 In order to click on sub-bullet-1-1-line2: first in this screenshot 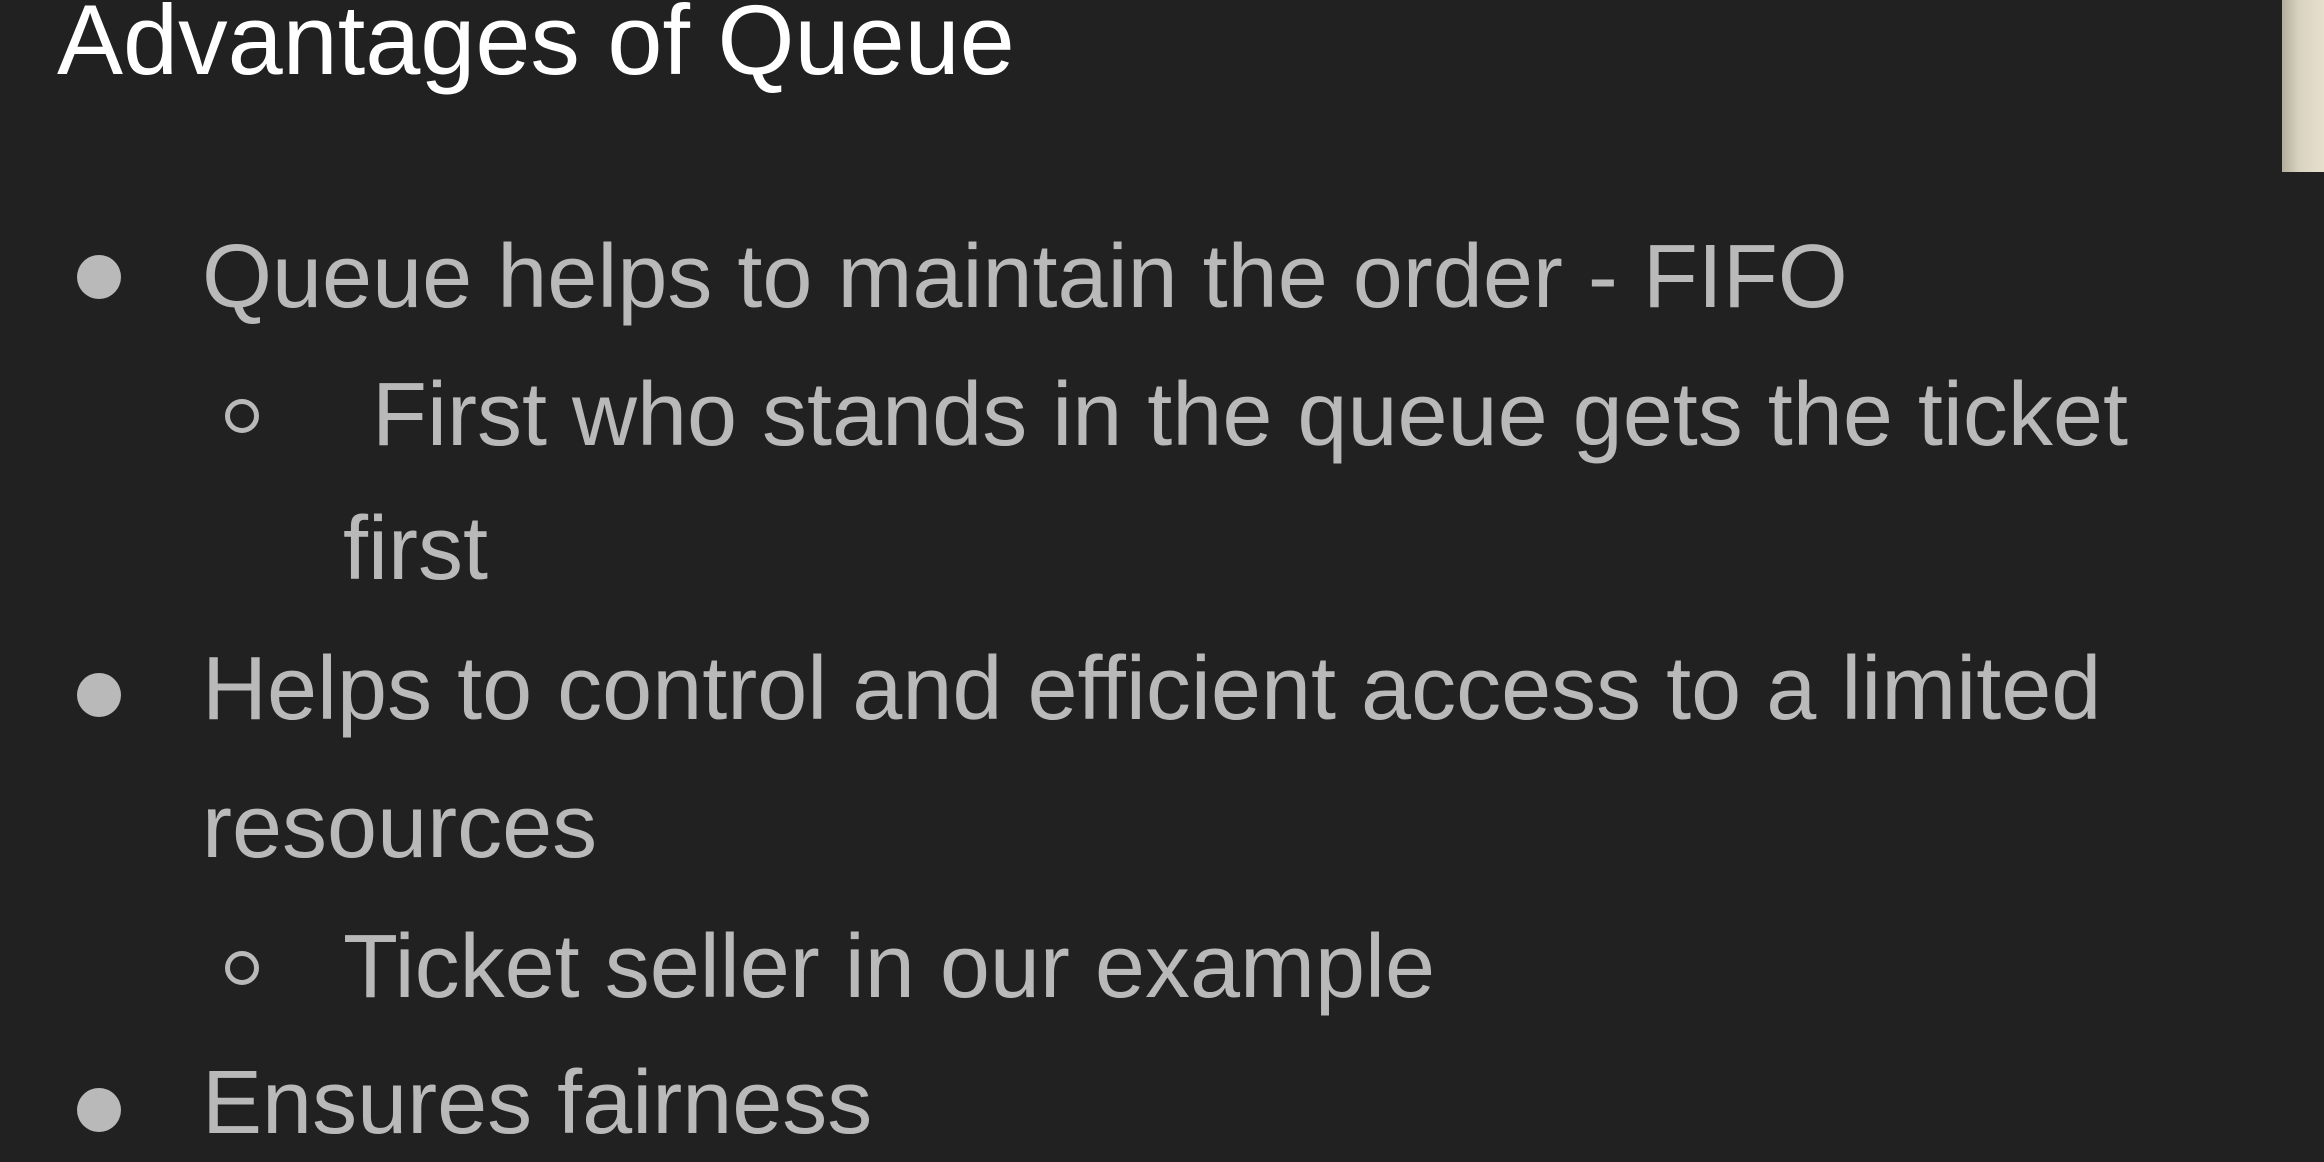, I will do `click(415, 549)`.